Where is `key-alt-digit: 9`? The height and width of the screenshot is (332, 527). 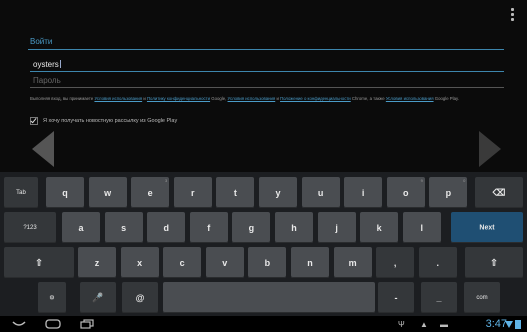
key-alt-digit: 9 is located at coordinates (421, 180).